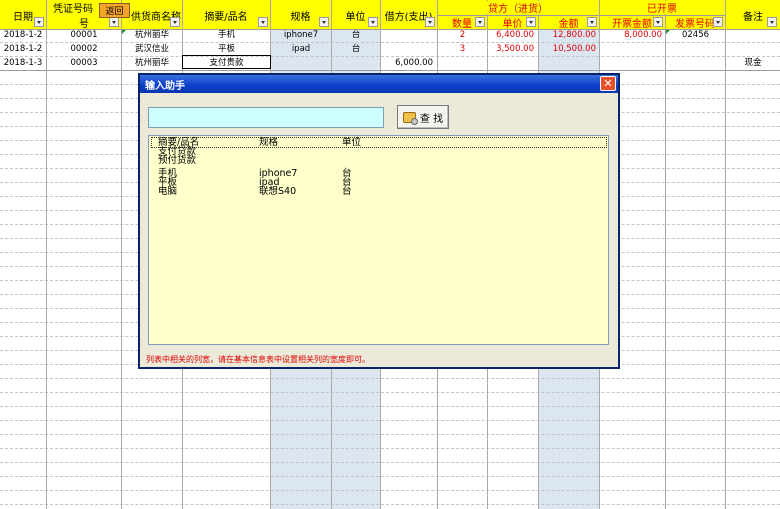  Describe the element at coordinates (772, 22) in the screenshot. I see `filter-remark-dropdown` at that location.